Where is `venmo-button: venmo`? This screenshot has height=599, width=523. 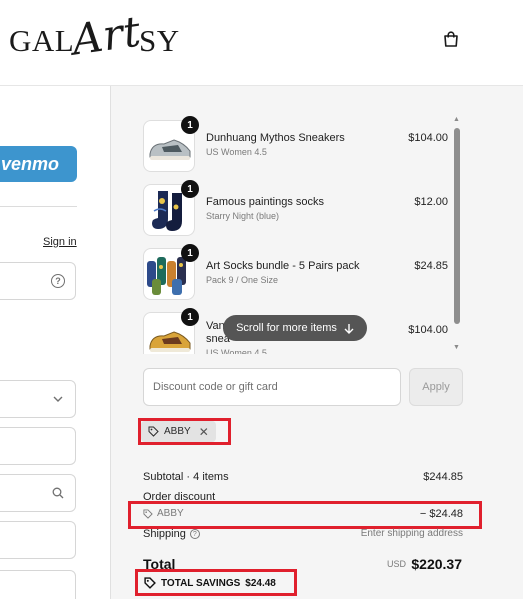
venmo-button: venmo is located at coordinates (38, 164).